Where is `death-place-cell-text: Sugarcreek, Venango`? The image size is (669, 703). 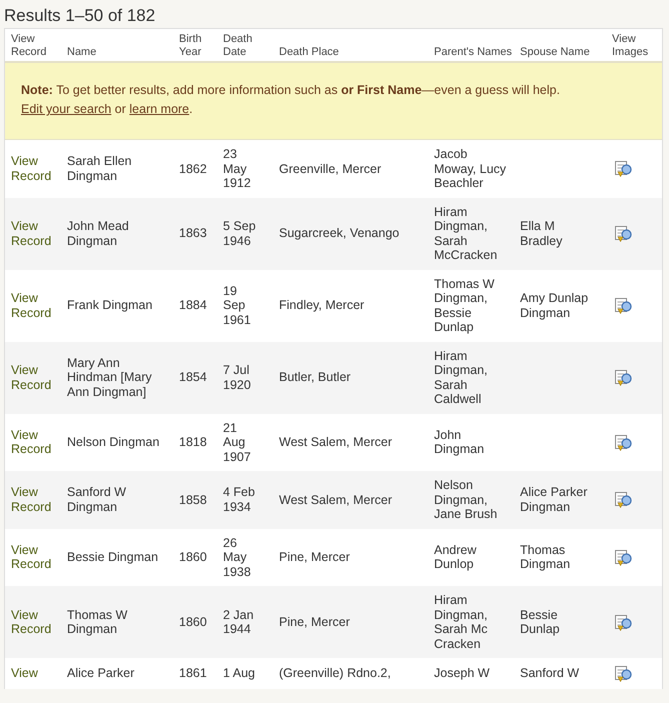
death-place-cell-text: Sugarcreek, Venango is located at coordinates (339, 233).